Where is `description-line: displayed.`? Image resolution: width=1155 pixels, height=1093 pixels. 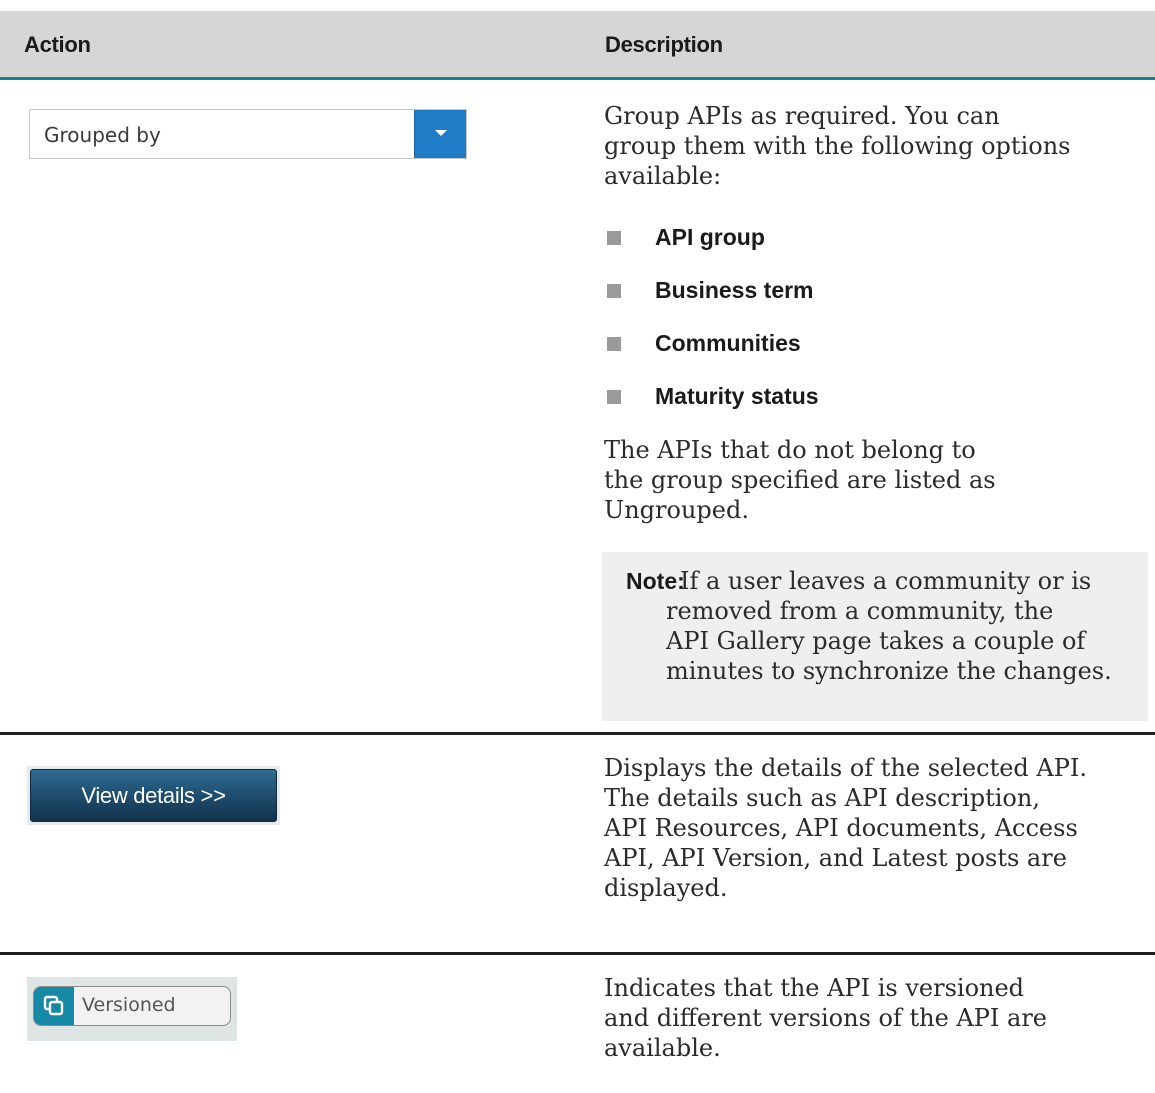 description-line: displayed. is located at coordinates (666, 888).